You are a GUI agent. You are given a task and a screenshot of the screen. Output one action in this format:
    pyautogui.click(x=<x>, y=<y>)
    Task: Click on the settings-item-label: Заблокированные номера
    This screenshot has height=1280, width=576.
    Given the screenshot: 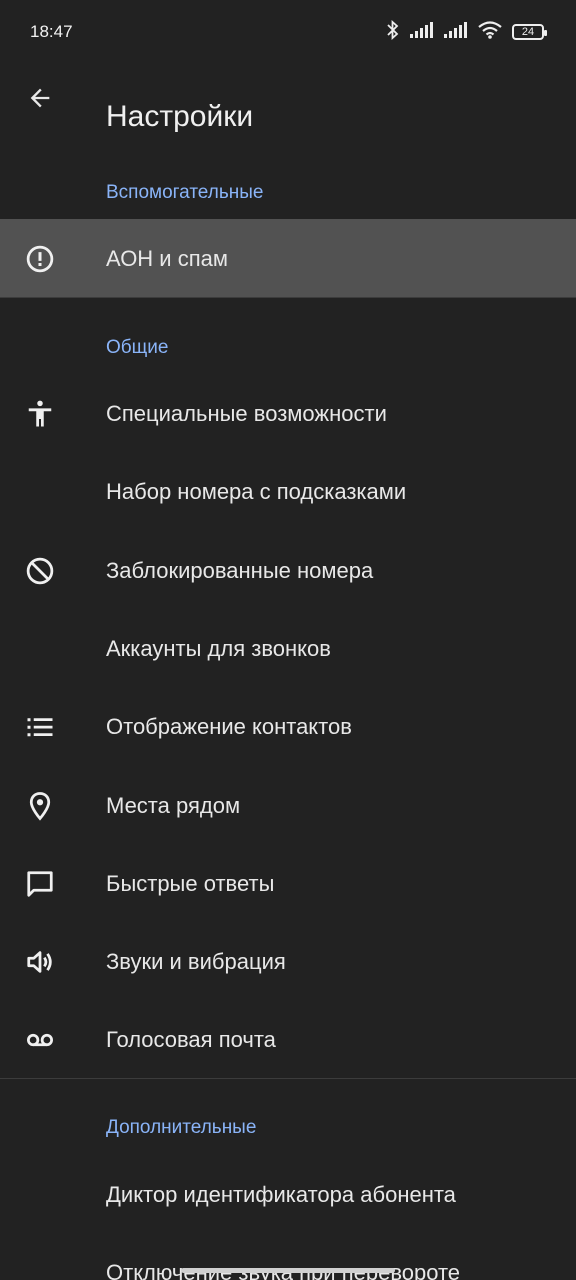 What is the action you would take?
    pyautogui.click(x=240, y=570)
    